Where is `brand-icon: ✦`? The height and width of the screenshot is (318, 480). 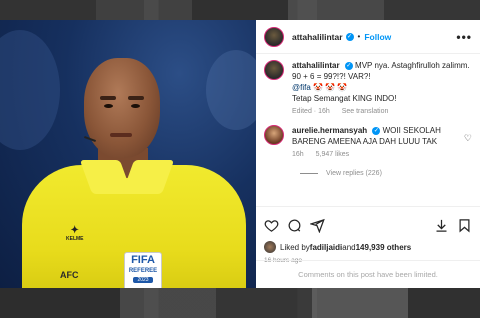
brand-icon: ✦ is located at coordinates (74, 230).